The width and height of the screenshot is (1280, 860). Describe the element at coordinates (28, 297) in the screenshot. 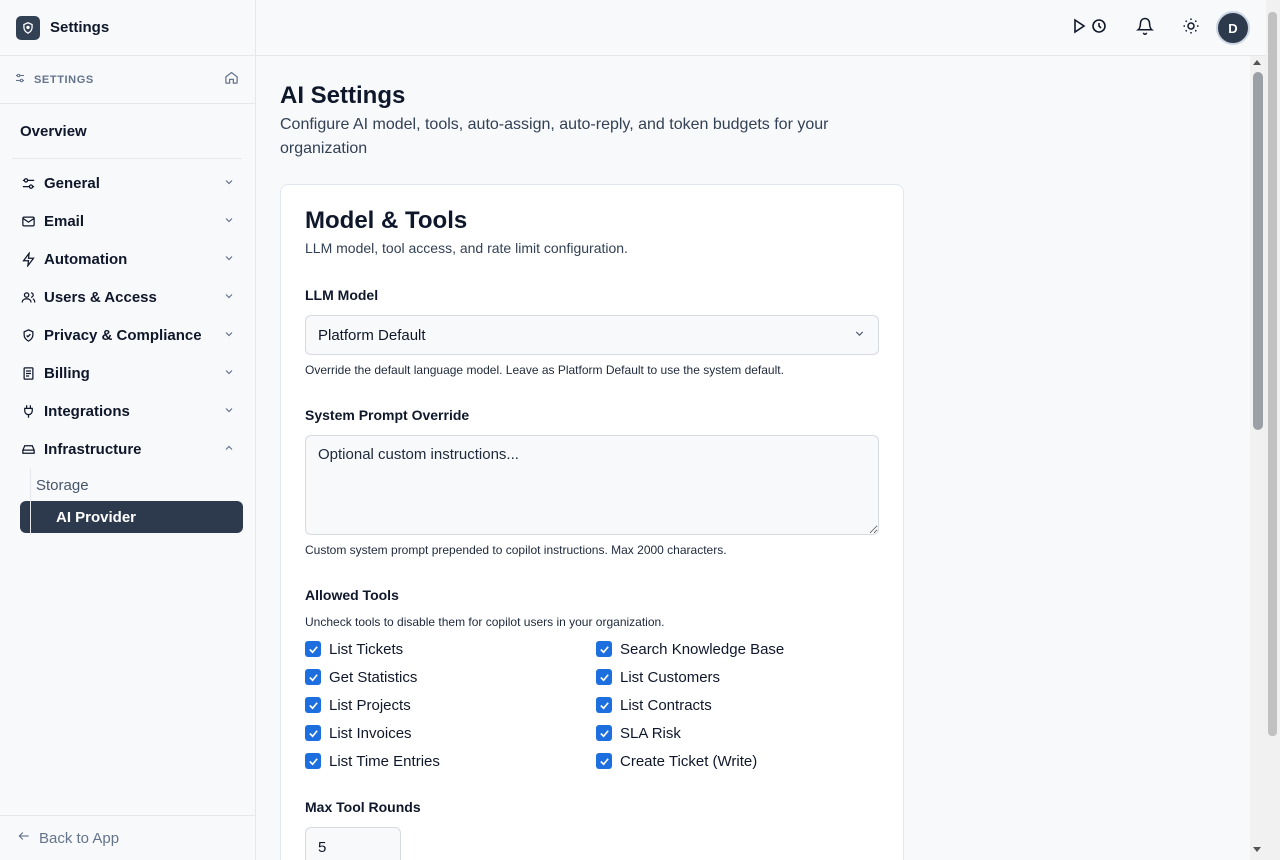

I see `users-icon` at that location.